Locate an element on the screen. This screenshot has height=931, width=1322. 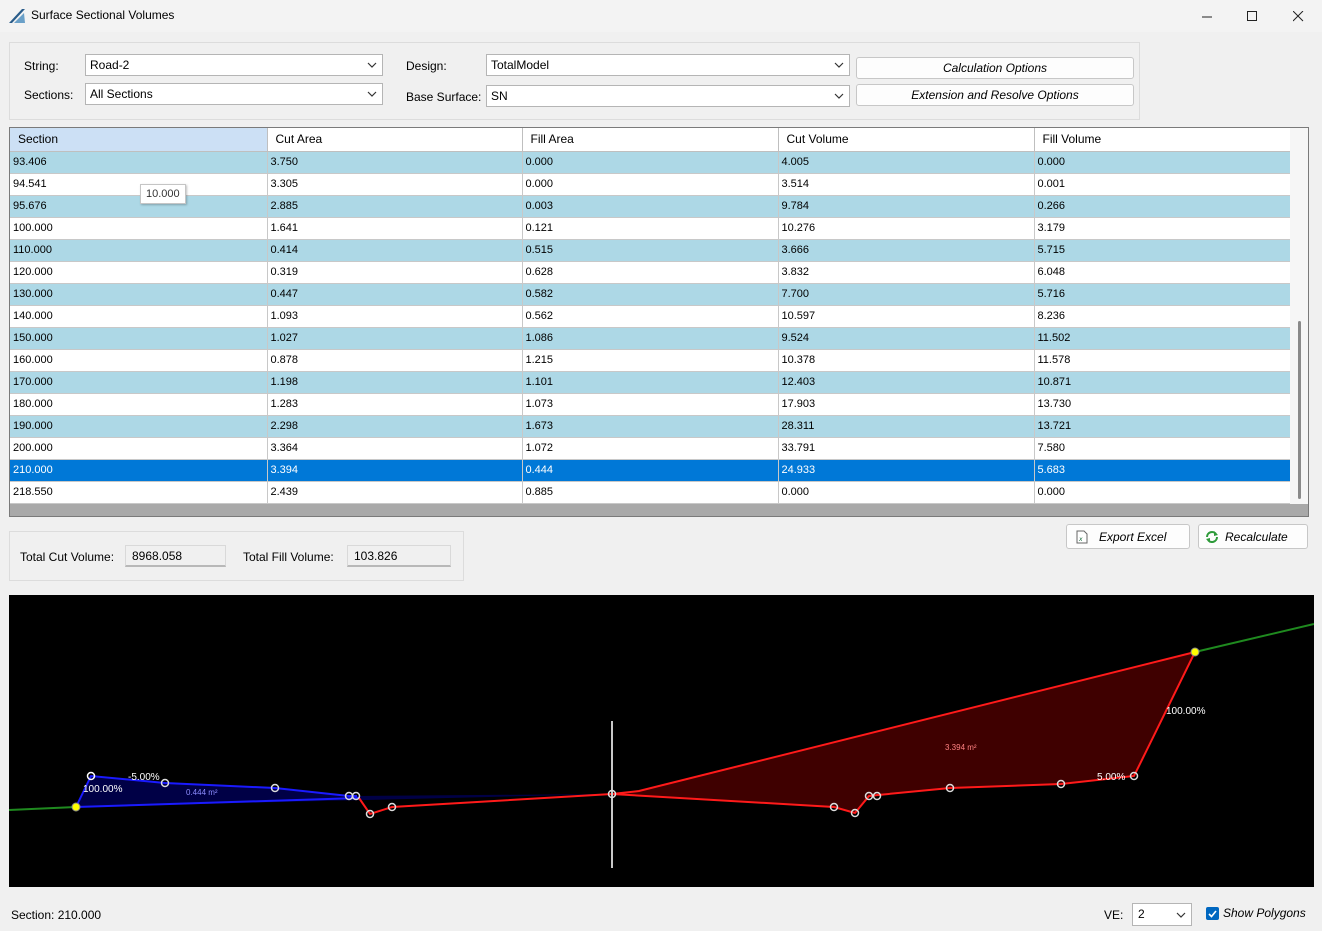
table-cell: 0.885 is located at coordinates (650, 492).